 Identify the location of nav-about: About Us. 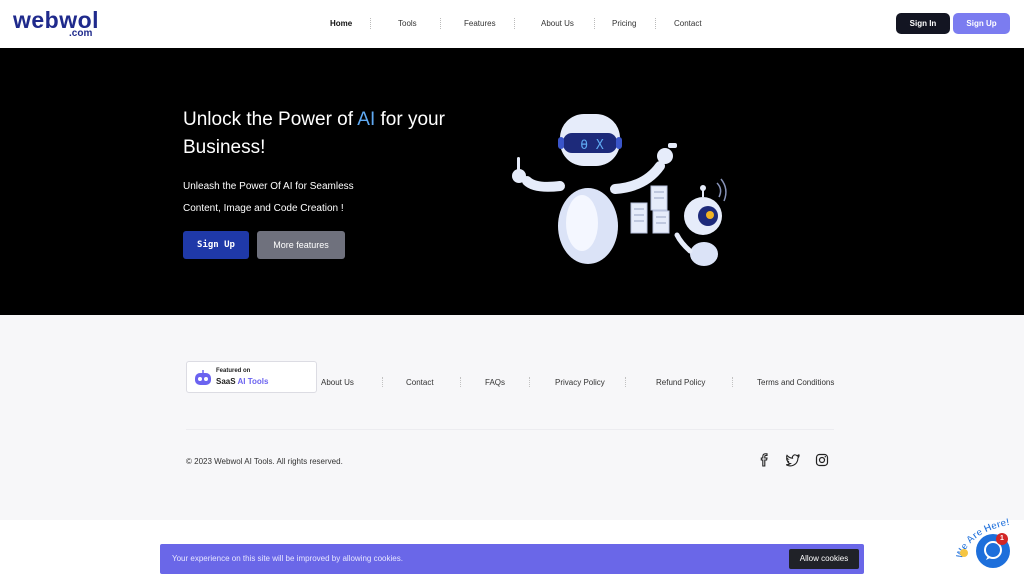
(557, 23).